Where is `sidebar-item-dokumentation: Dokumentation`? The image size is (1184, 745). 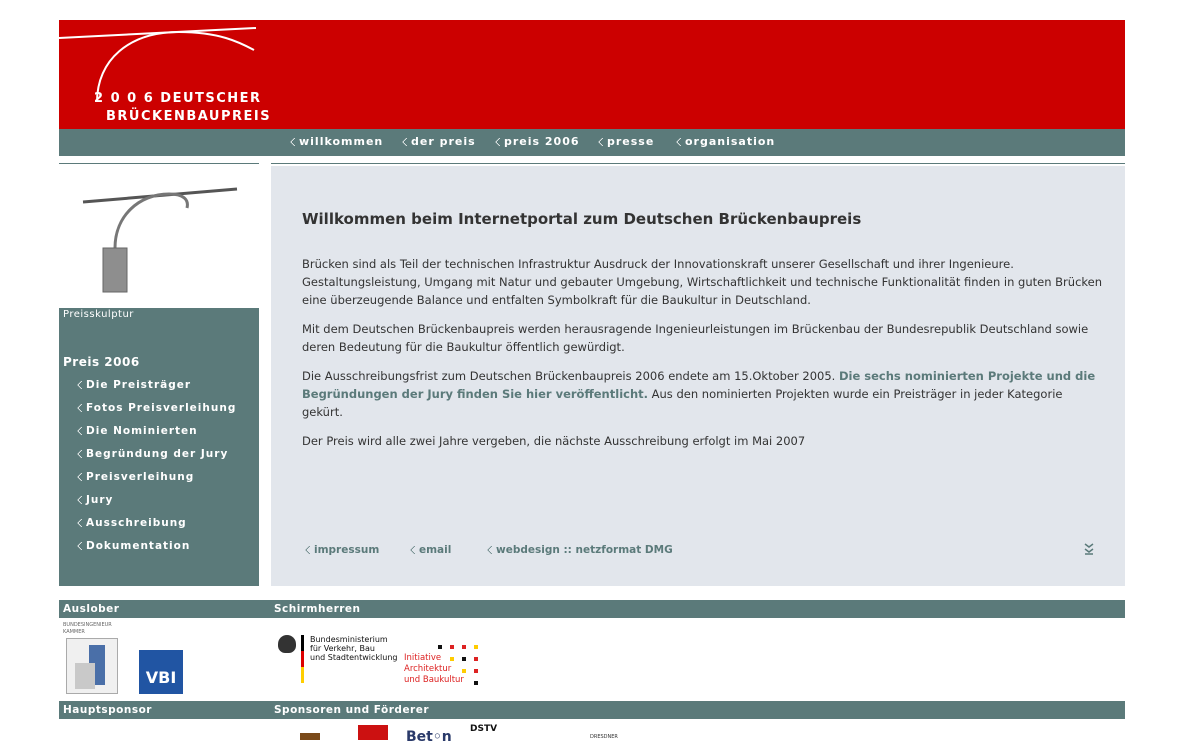
sidebar-item-dokumentation: Dokumentation is located at coordinates (133, 546).